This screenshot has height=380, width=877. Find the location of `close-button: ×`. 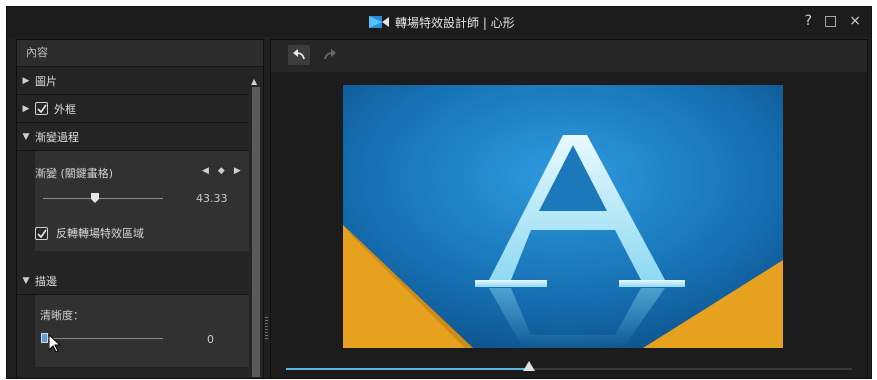

close-button: × is located at coordinates (855, 21).